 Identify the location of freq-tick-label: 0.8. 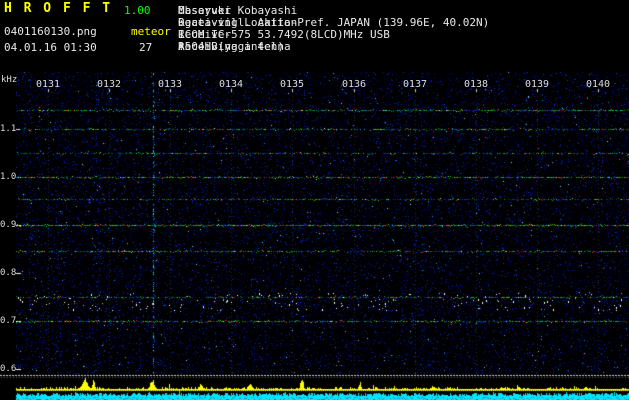
(8, 273).